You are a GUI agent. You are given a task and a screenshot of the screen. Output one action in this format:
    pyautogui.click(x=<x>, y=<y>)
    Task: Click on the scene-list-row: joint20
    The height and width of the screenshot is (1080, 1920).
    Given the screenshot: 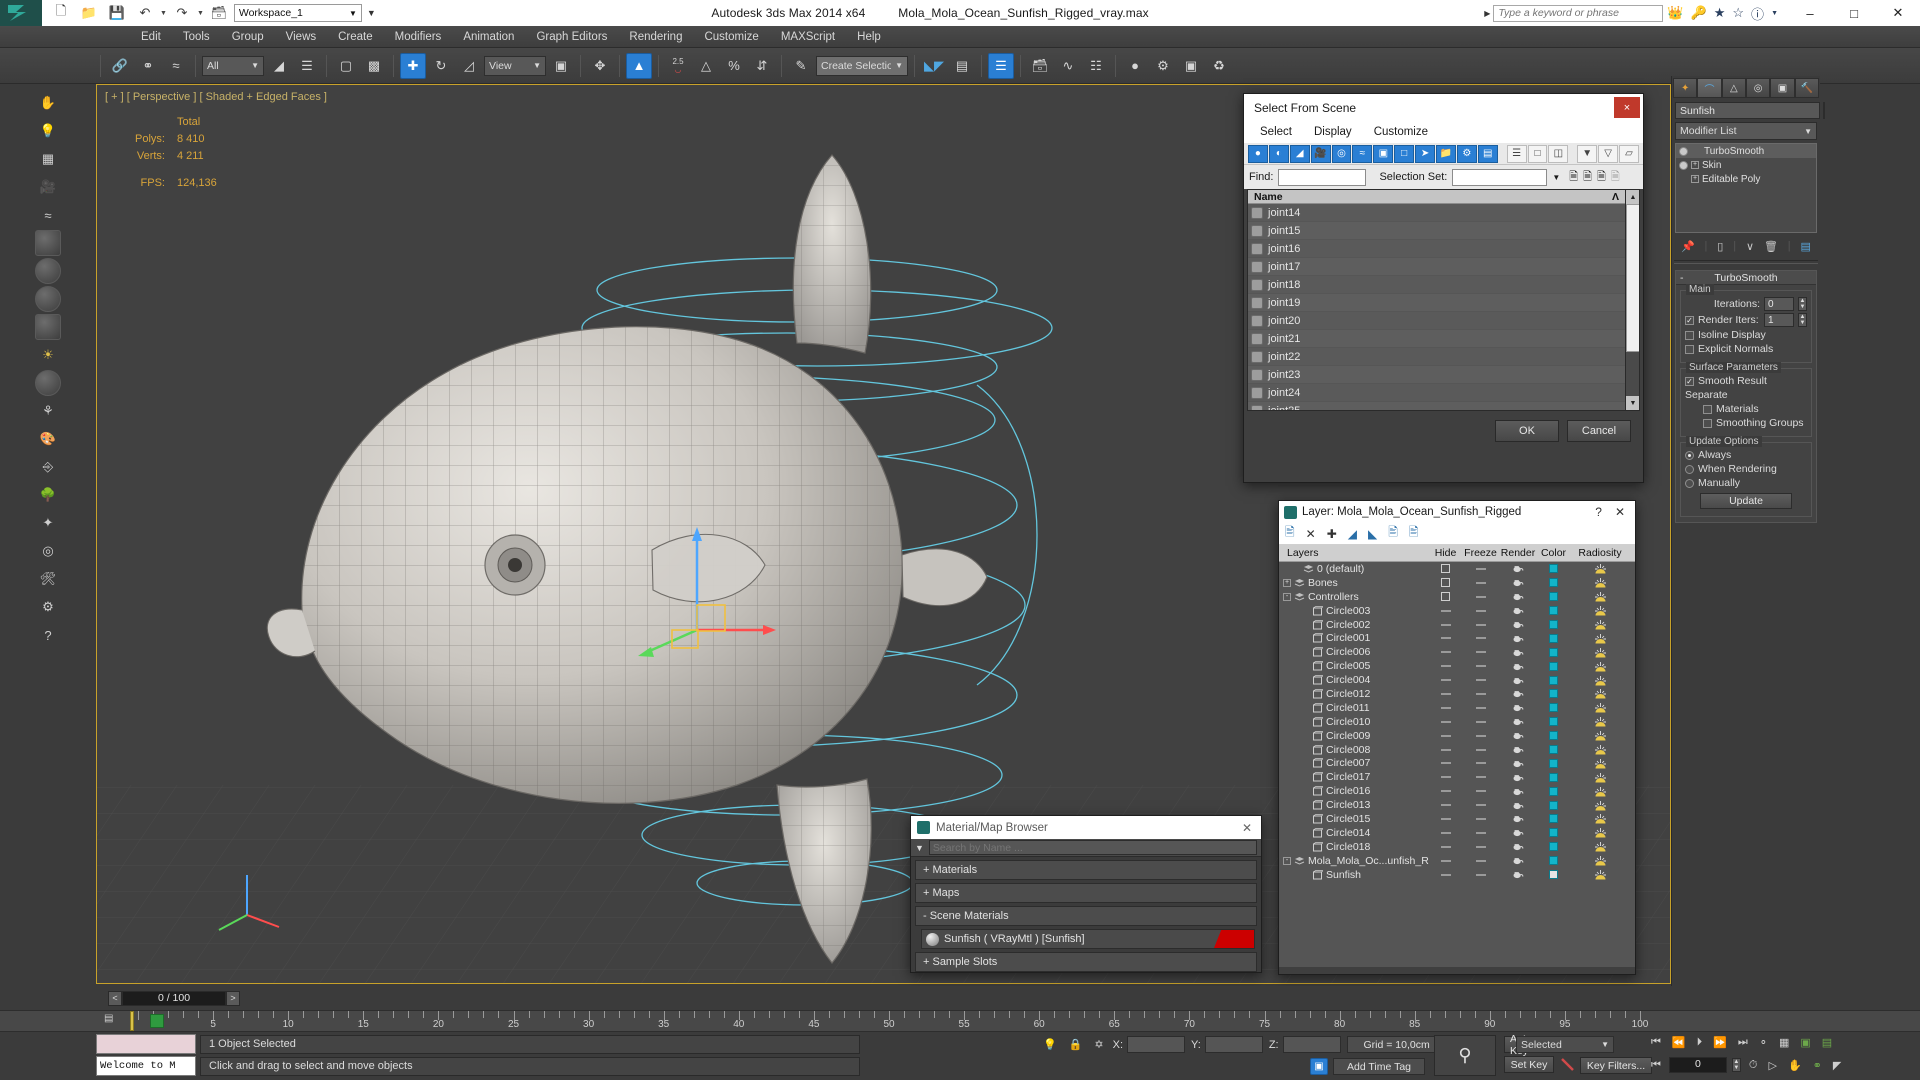 What is the action you would take?
    pyautogui.click(x=1443, y=321)
    